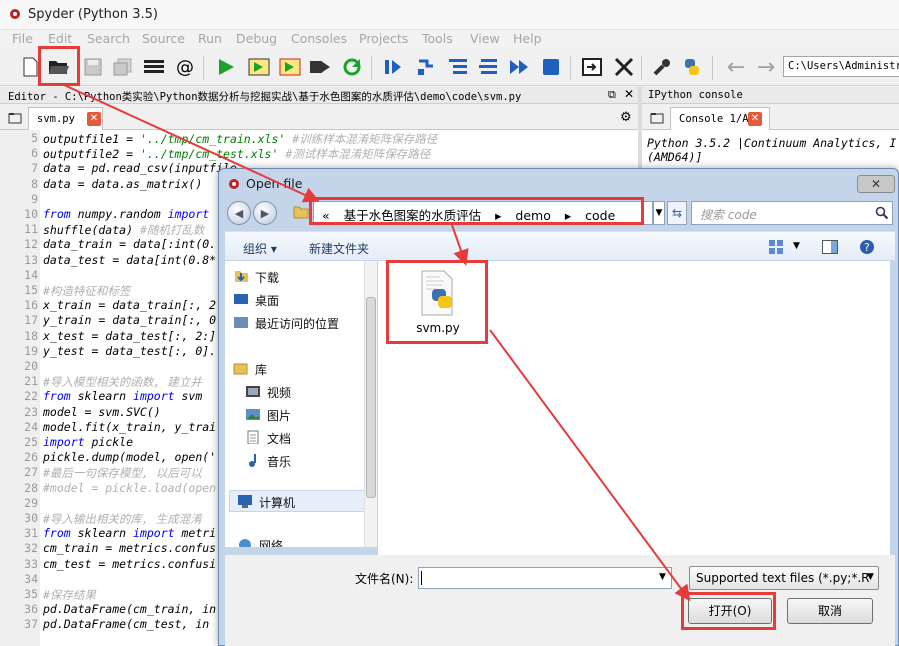 The width and height of the screenshot is (899, 646). Describe the element at coordinates (626, 117) in the screenshot. I see `gear-icon: ⚙` at that location.